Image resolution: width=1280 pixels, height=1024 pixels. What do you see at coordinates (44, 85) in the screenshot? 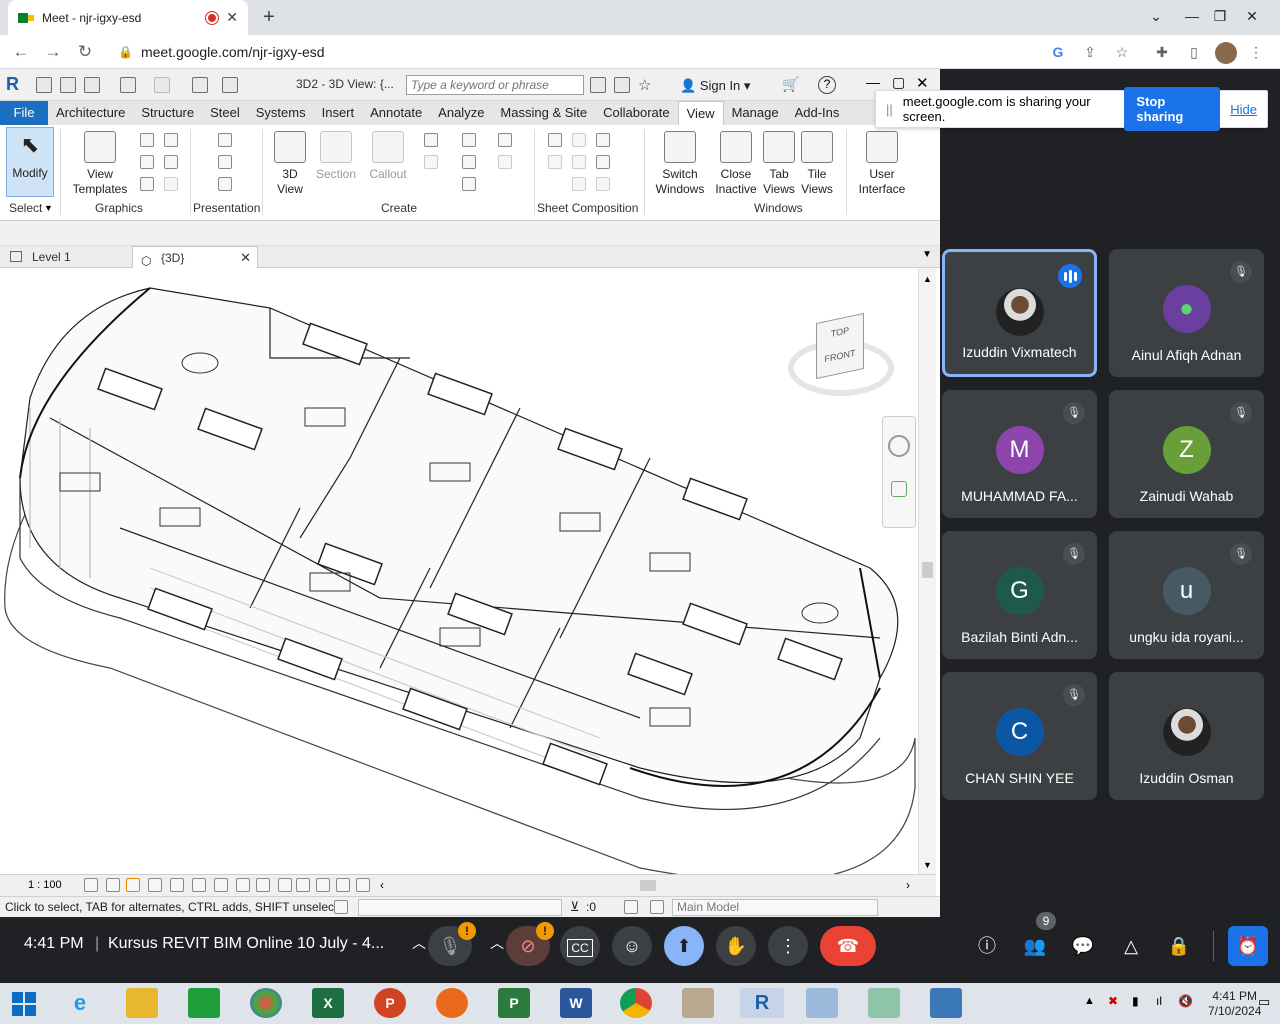
I see `open-icon` at bounding box center [44, 85].